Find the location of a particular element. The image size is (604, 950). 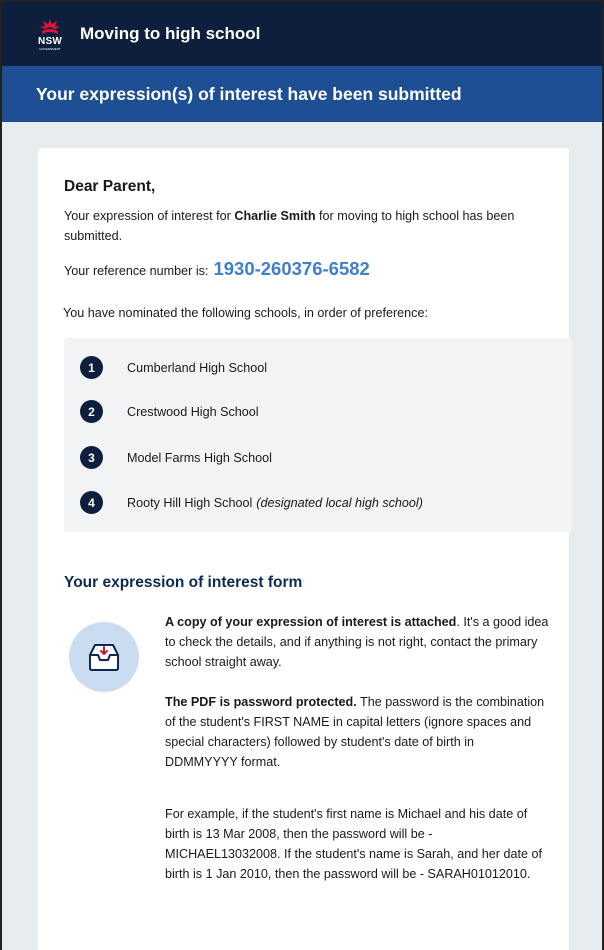

top-bar: NSW GOVERNMENT Moving to high school is located at coordinates (302, 33).